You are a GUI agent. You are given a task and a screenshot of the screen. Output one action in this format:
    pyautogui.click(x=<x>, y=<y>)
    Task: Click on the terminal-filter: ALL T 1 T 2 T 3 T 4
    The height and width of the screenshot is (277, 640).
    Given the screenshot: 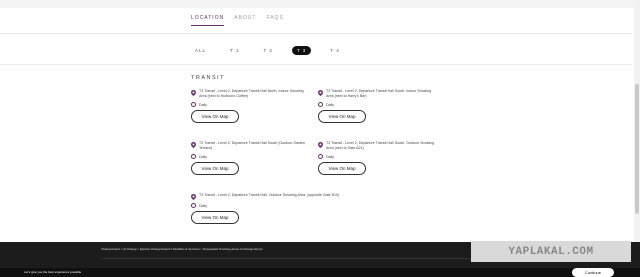 What is the action you would take?
    pyautogui.click(x=267, y=50)
    